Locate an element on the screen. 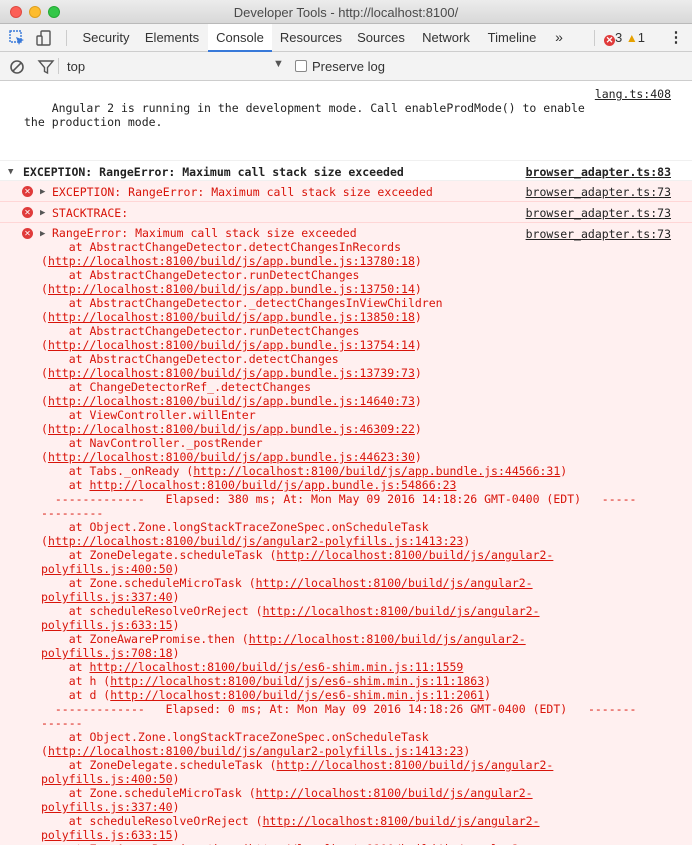  preserve-log-label: Preserve log is located at coordinates (348, 66).